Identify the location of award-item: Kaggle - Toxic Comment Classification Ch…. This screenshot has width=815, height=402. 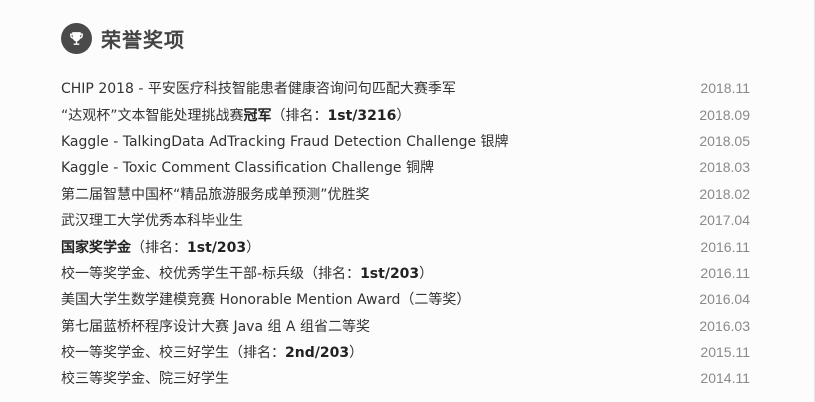
(405, 167).